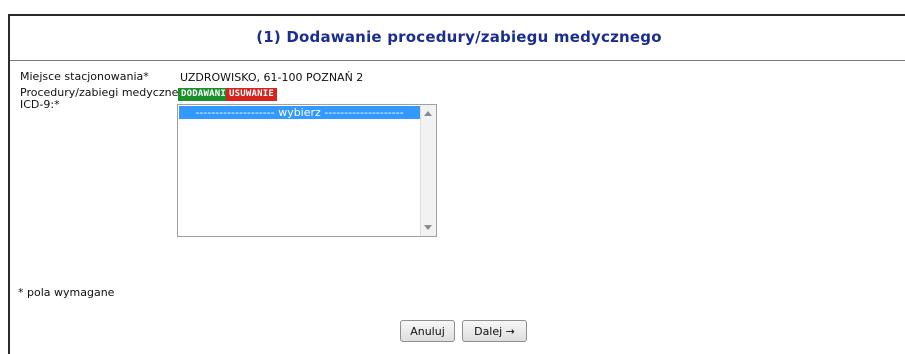  Describe the element at coordinates (251, 94) in the screenshot. I see `remove-procedure-button: USUWANIE` at that location.